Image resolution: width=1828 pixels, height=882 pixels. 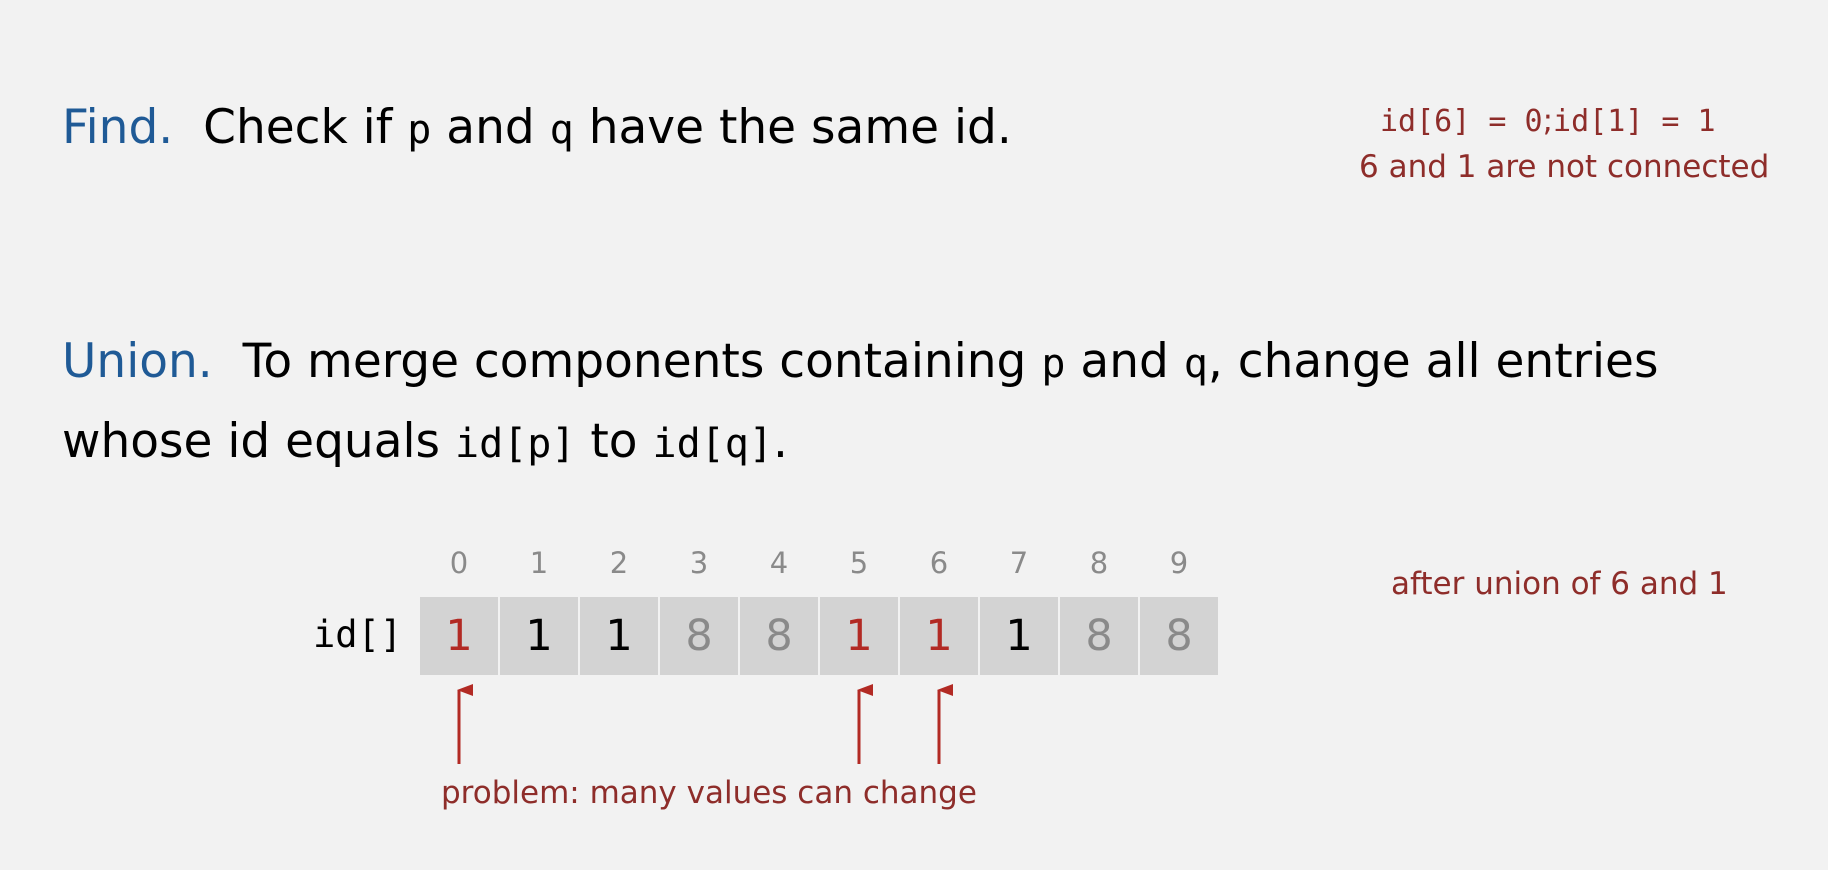 I want to click on find-note-id6: id[6] = 0, so click(x=1461, y=121).